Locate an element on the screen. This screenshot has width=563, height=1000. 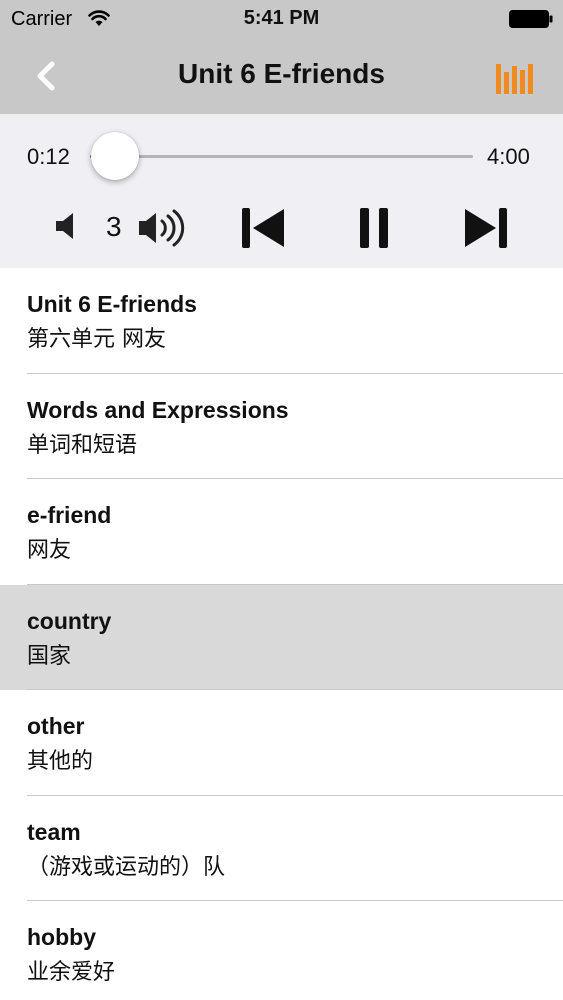
item-title: country is located at coordinates (69, 620).